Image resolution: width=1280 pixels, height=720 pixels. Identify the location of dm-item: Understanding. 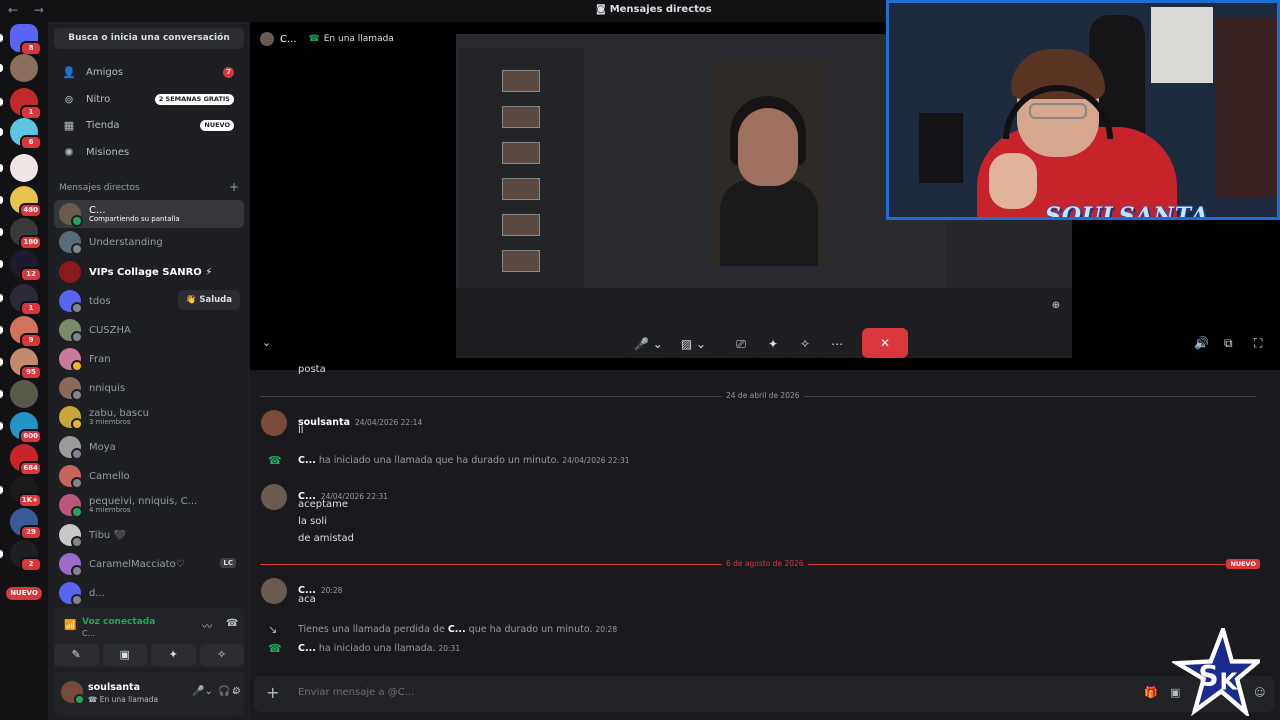
(149, 242).